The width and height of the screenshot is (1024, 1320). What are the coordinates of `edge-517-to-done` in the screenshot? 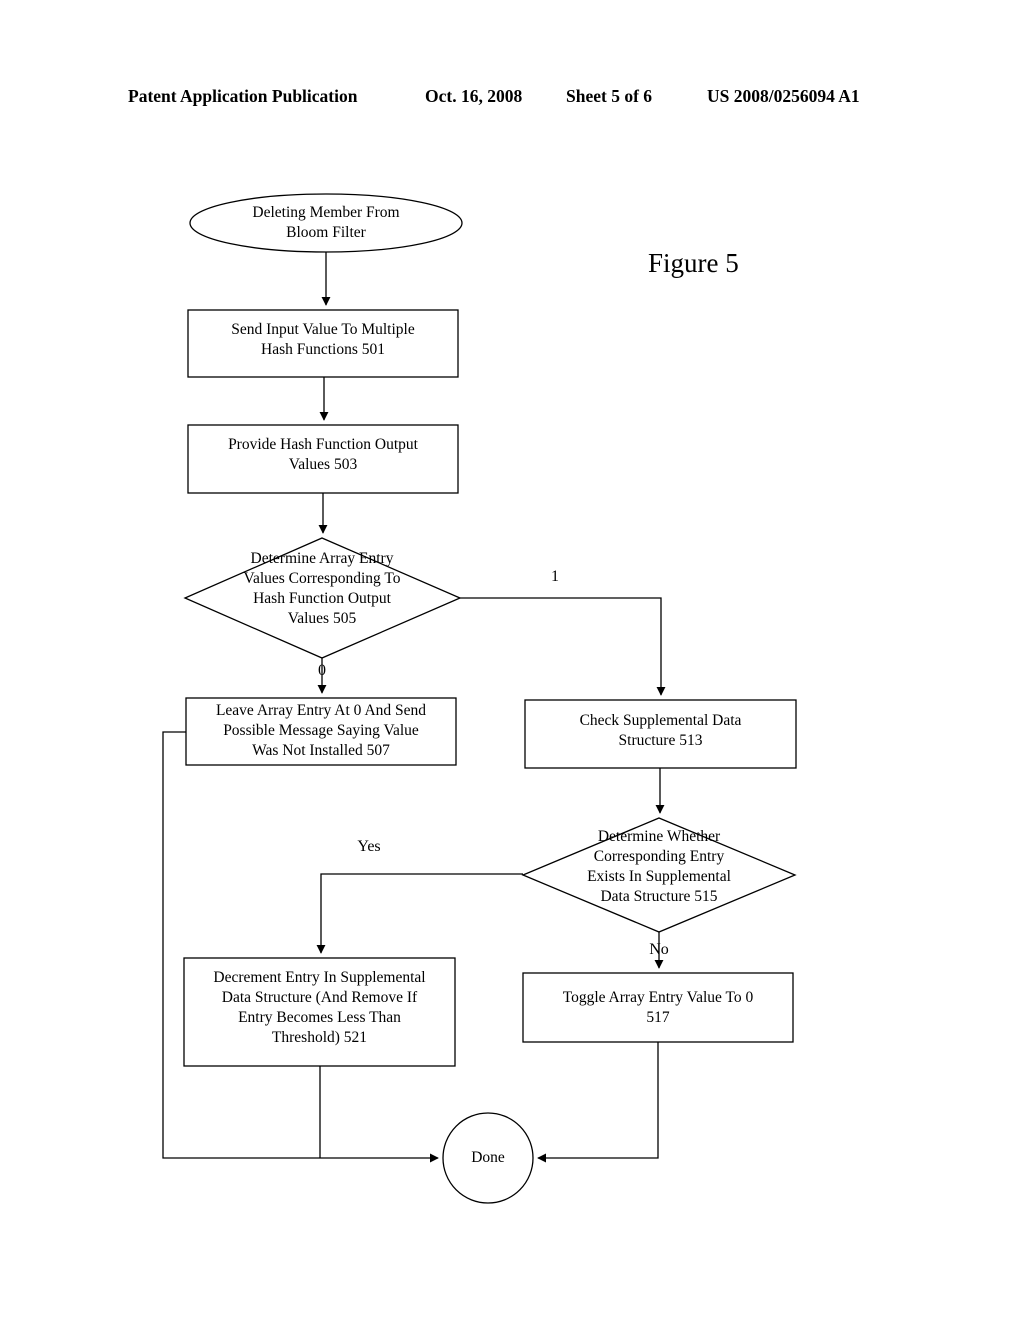 It's located at (598, 1102).